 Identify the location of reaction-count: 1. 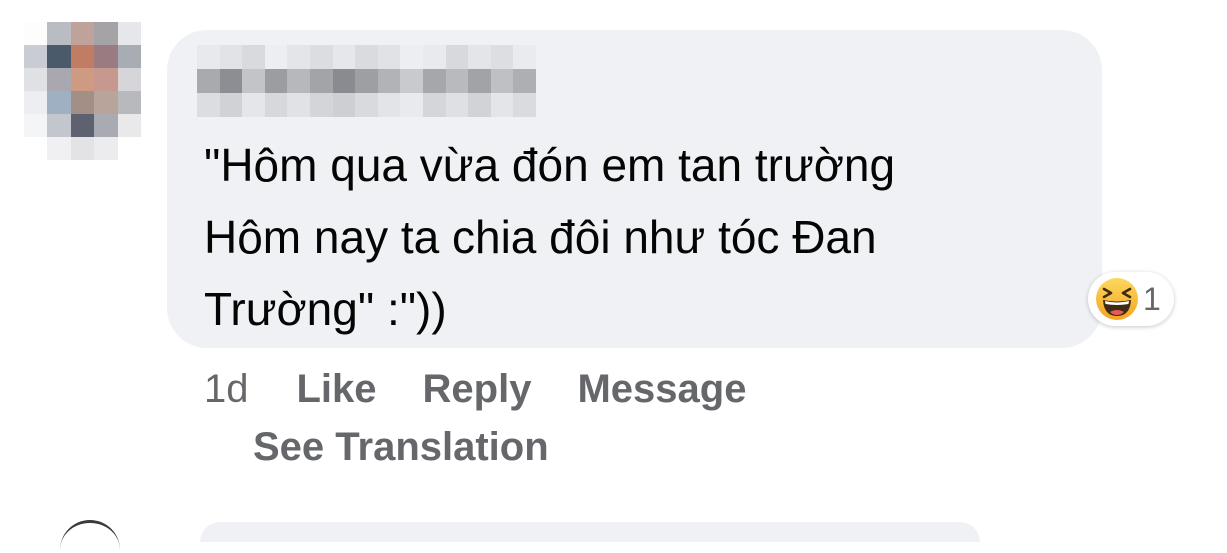
(1152, 299).